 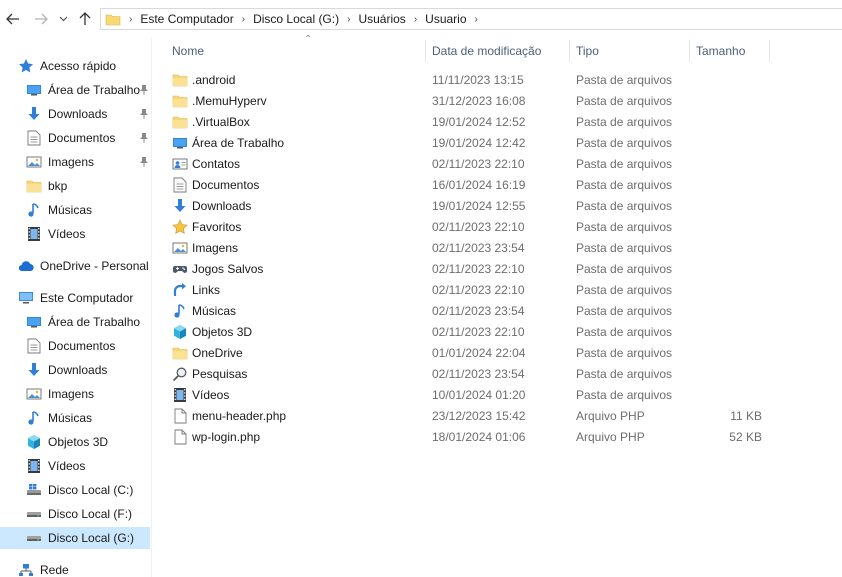 I want to click on file-type: Arquivo PHP, so click(x=610, y=436).